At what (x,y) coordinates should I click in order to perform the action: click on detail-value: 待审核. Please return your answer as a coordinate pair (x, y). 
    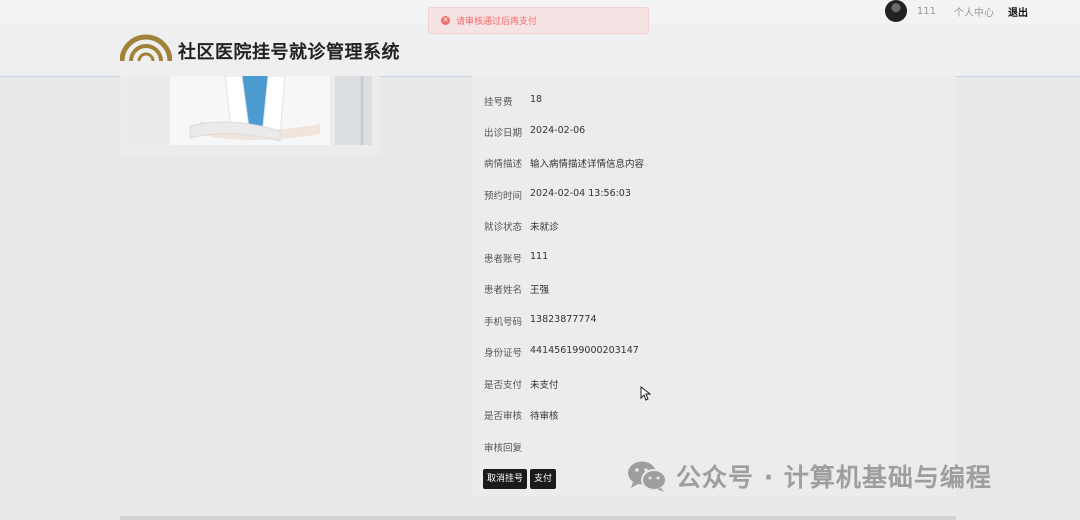
    Looking at the image, I should click on (544, 416).